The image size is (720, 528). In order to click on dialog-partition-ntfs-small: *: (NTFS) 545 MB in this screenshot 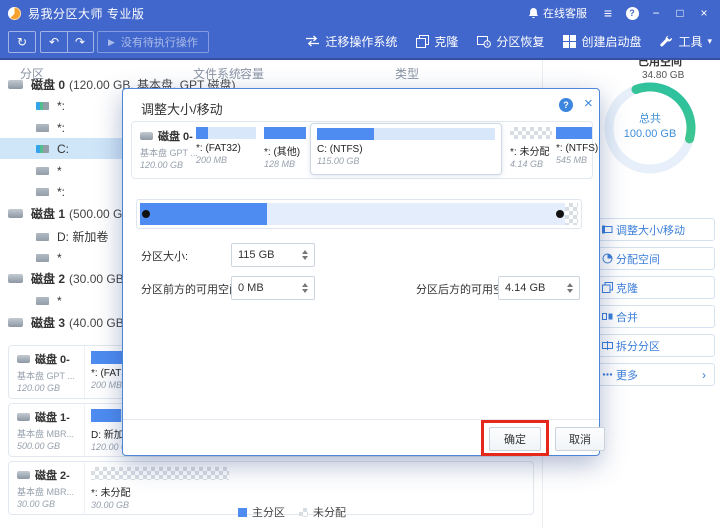, I will do `click(577, 150)`.